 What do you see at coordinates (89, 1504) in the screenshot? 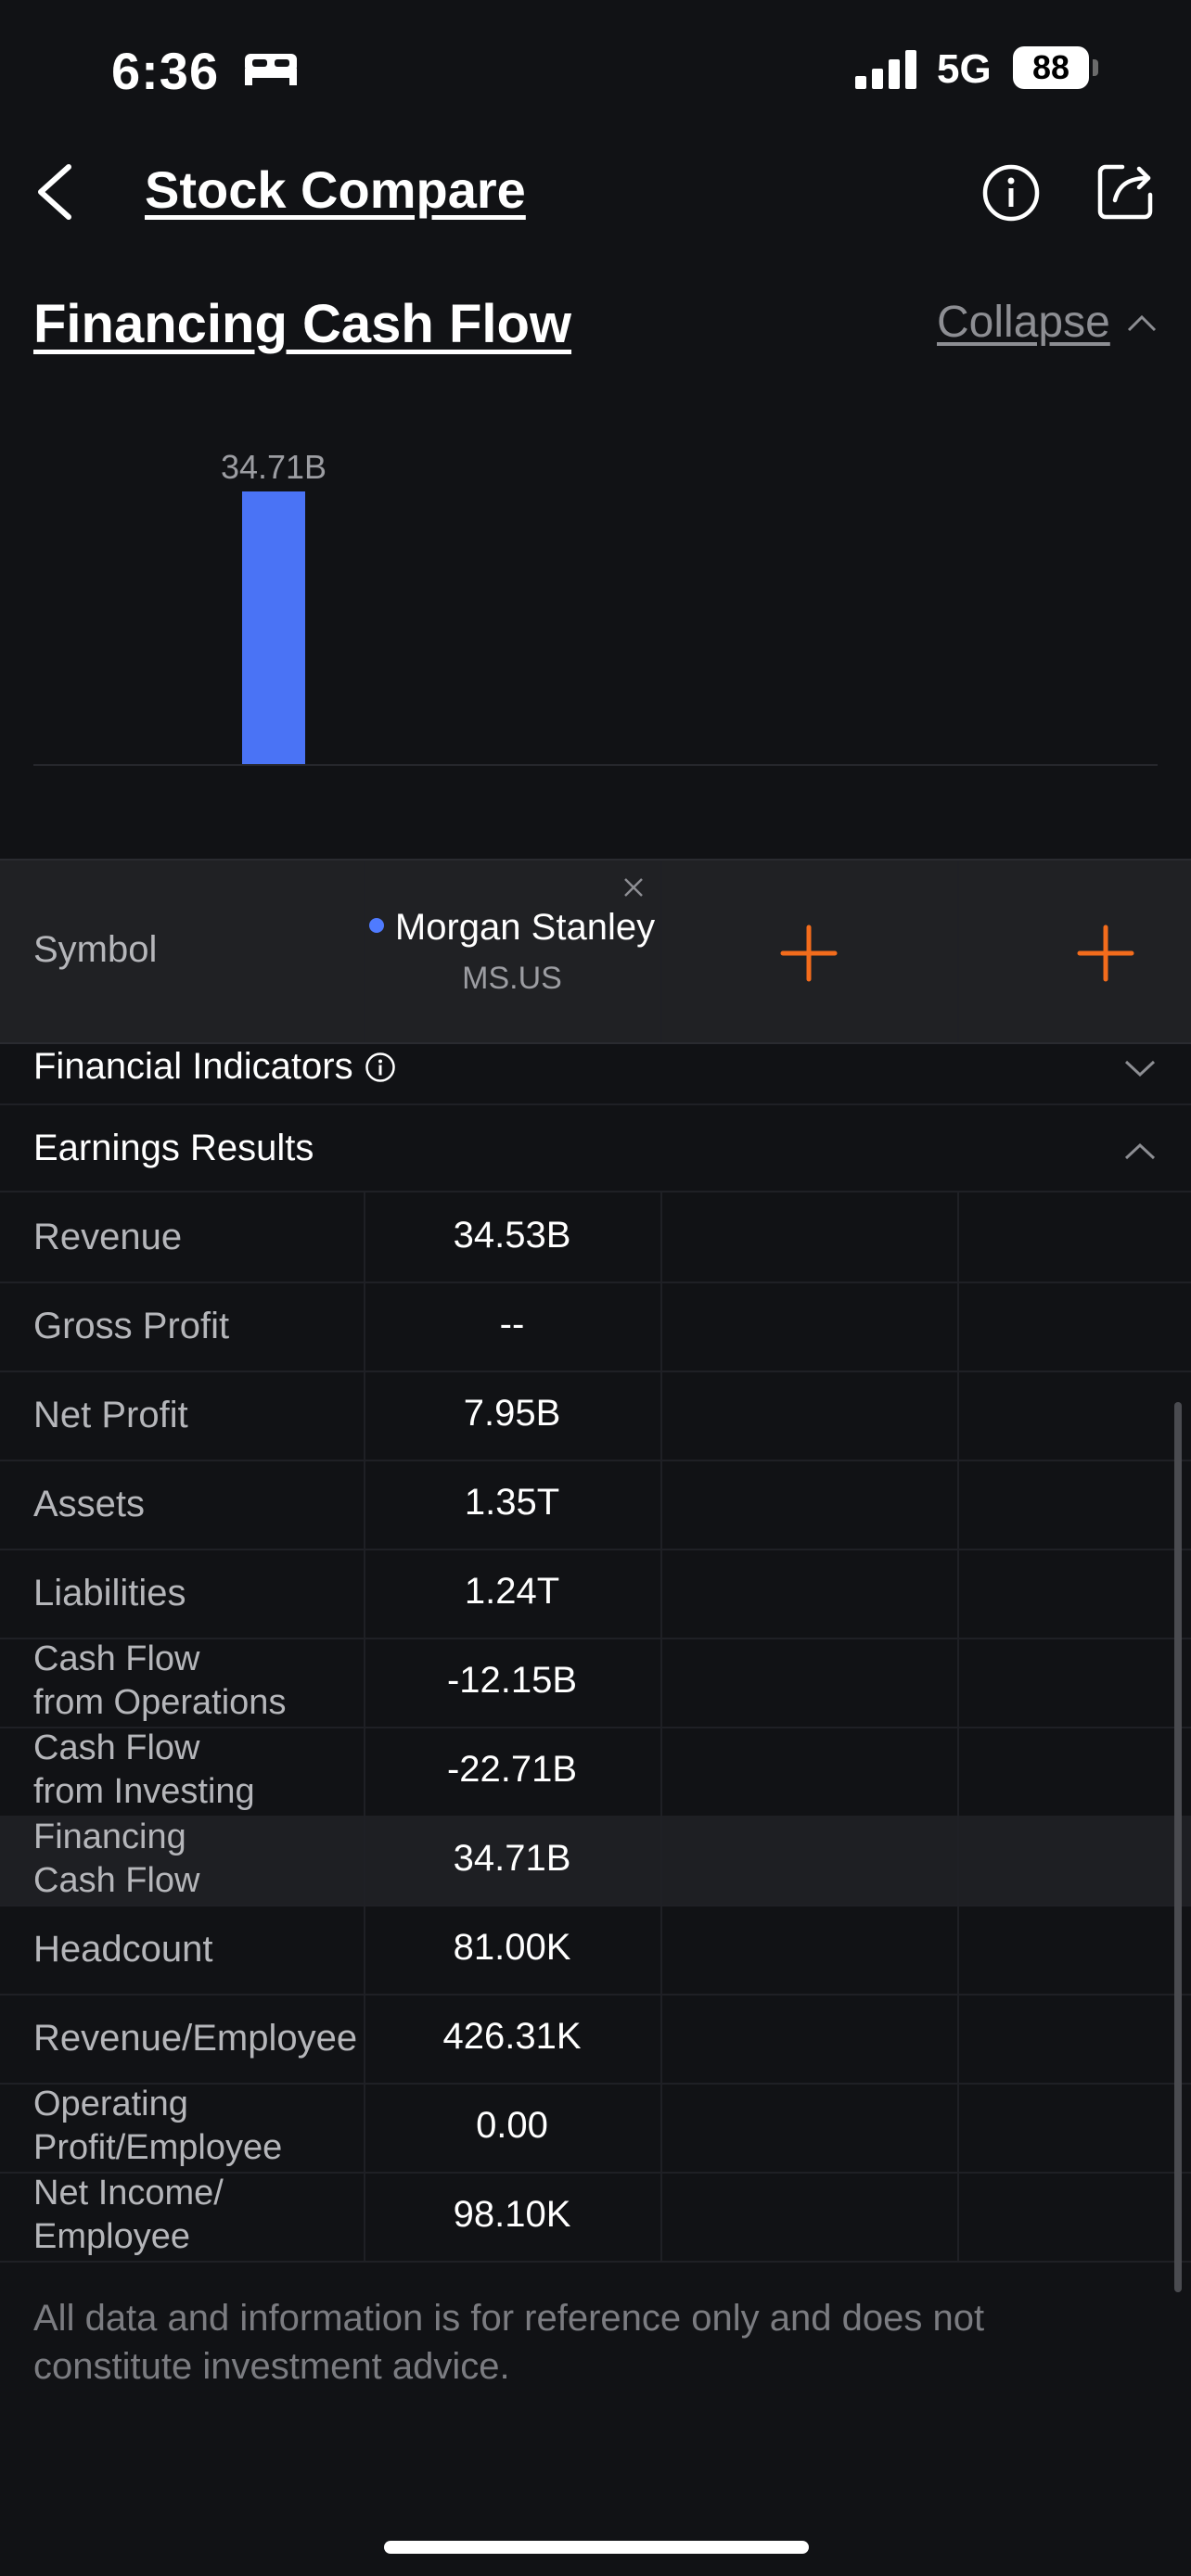
I see `row-label: Assets` at bounding box center [89, 1504].